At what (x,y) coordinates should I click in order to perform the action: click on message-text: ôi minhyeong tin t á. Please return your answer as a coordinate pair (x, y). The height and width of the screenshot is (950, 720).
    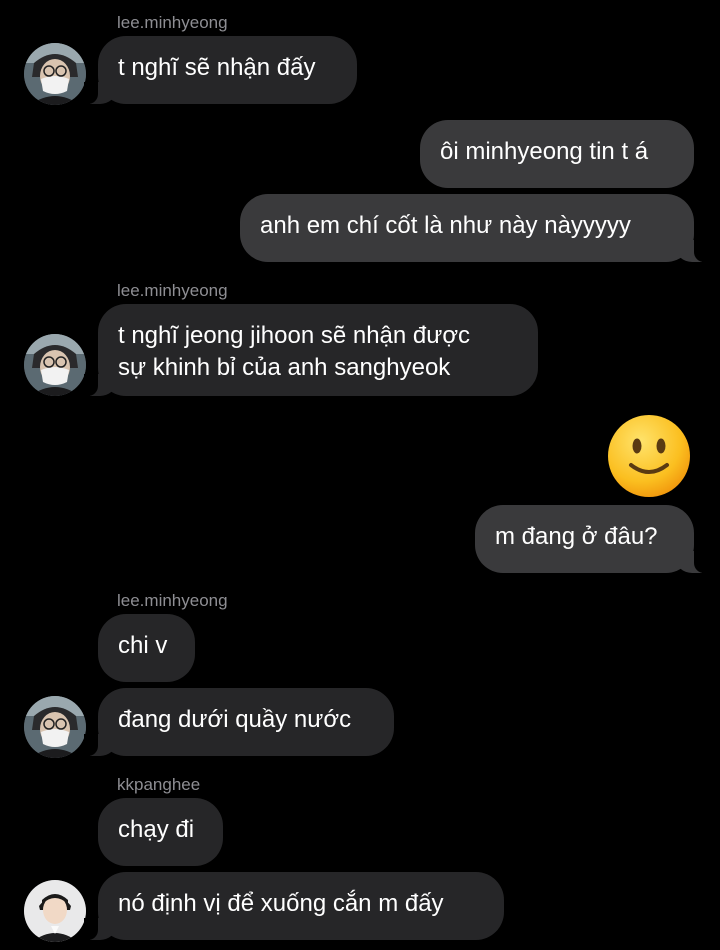
    Looking at the image, I should click on (544, 151).